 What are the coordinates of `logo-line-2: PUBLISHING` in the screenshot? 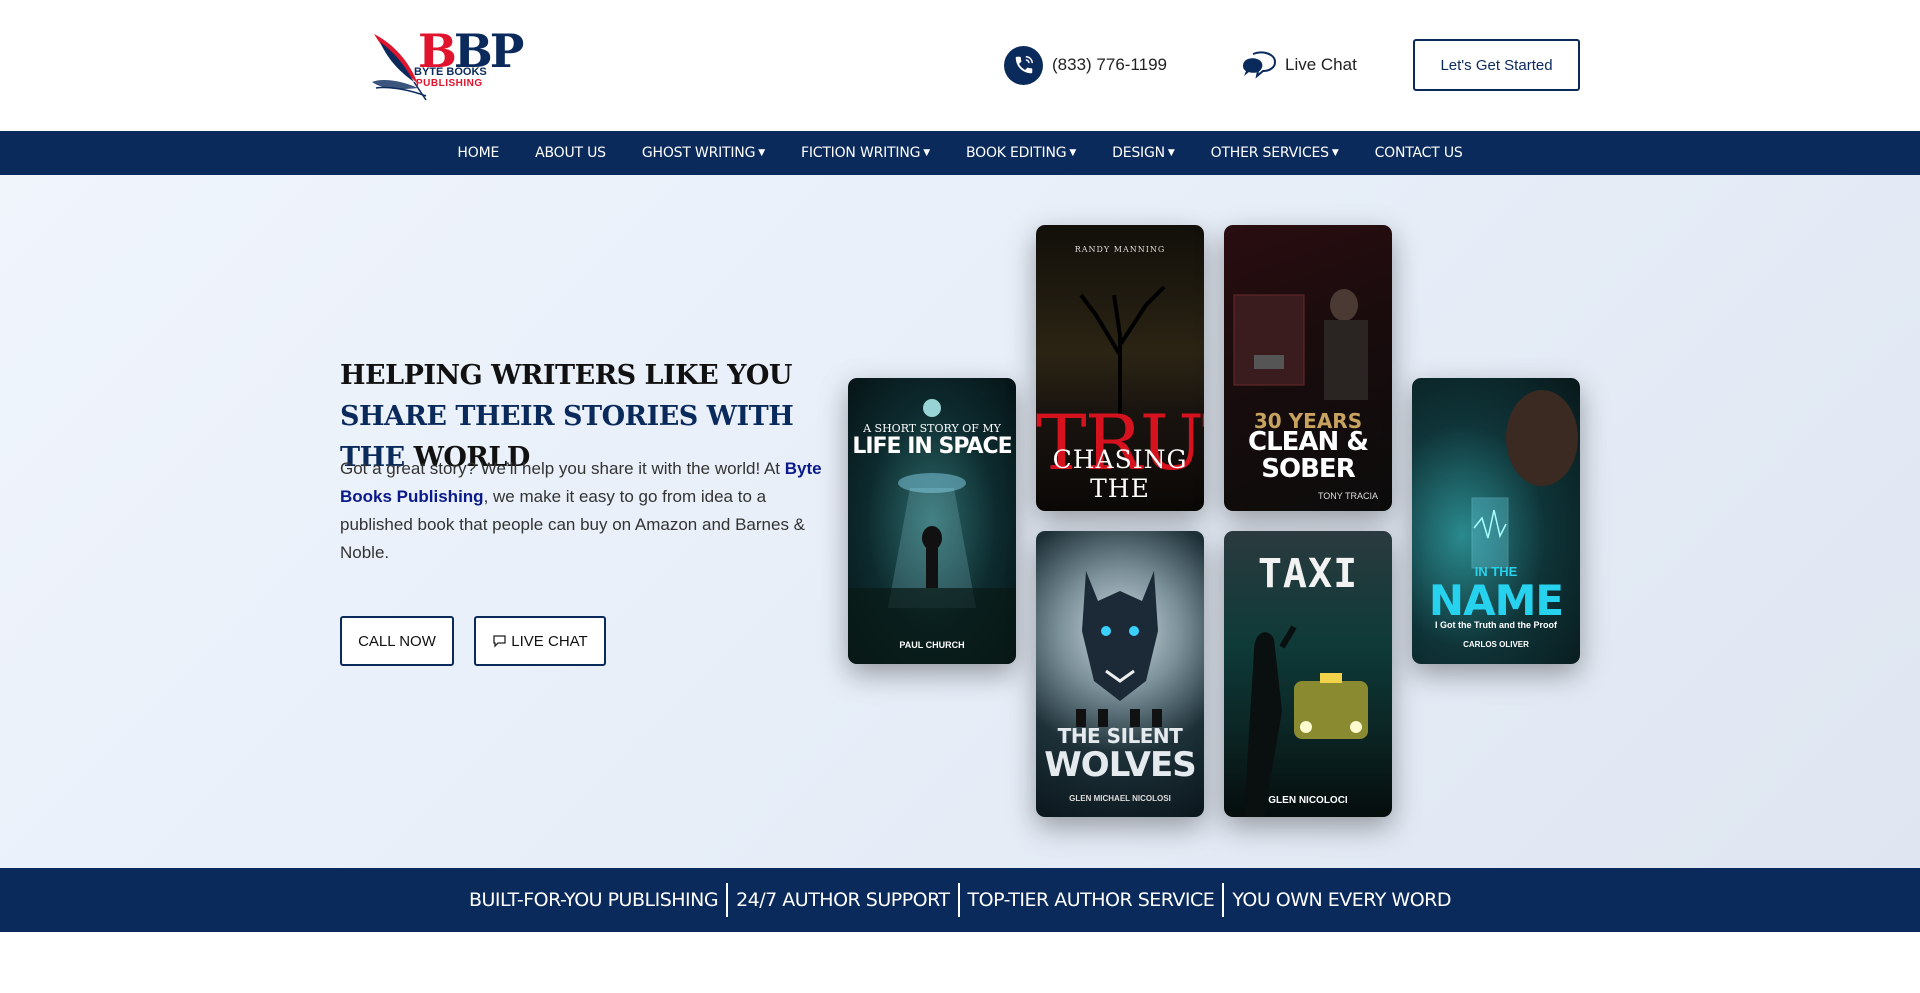 It's located at (449, 83).